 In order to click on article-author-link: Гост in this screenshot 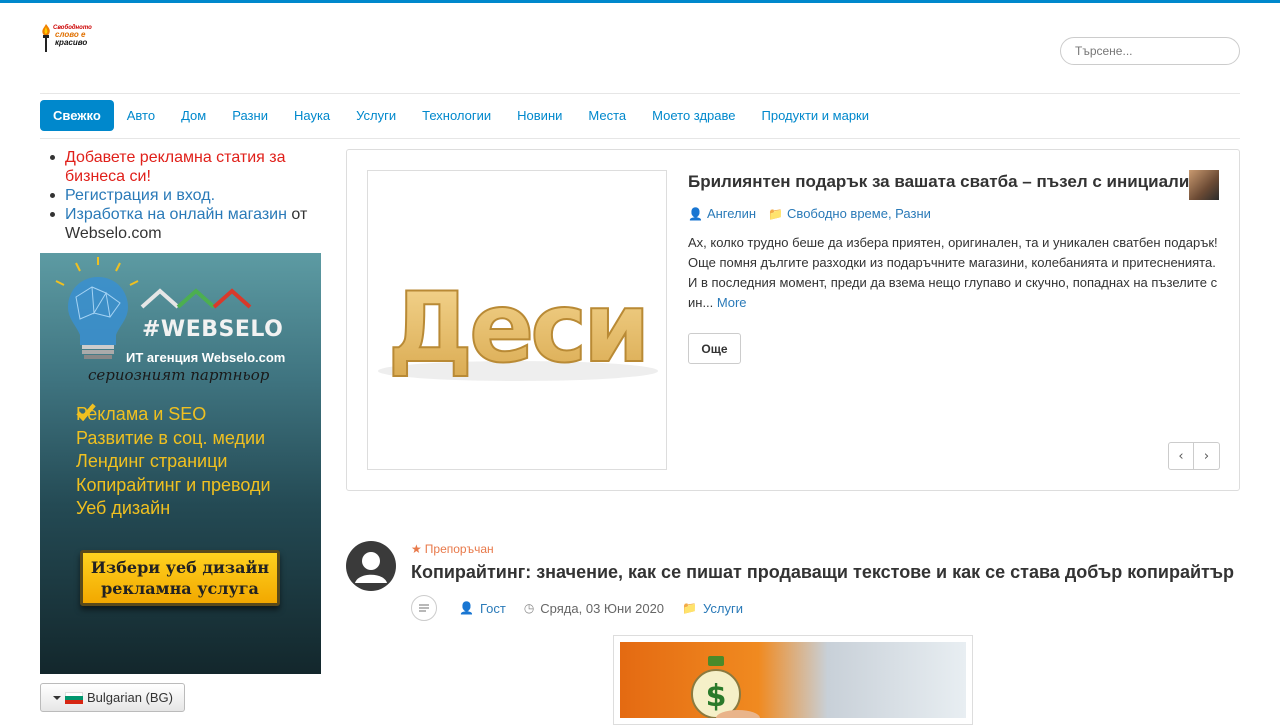, I will do `click(493, 608)`.